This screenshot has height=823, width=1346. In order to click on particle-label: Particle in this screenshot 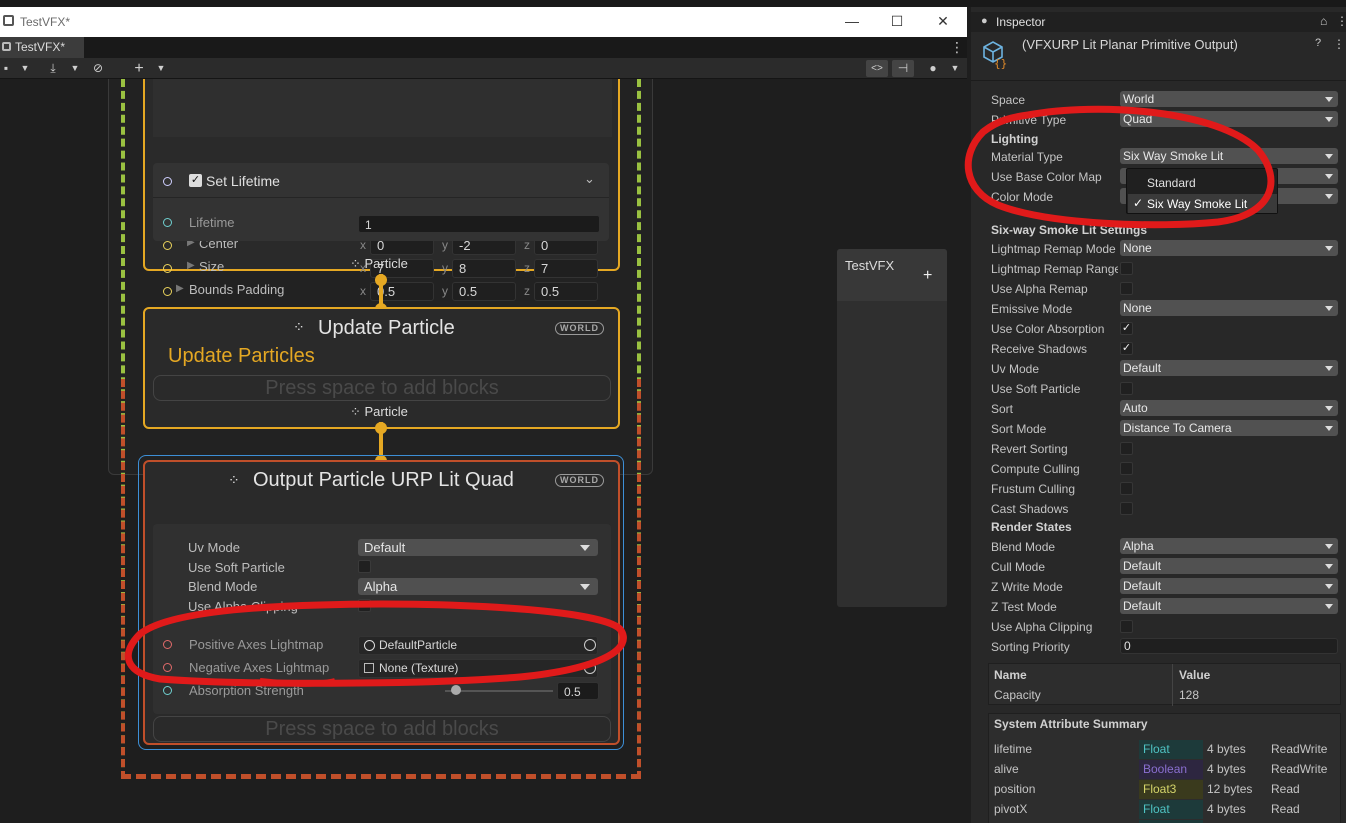, I will do `click(386, 263)`.